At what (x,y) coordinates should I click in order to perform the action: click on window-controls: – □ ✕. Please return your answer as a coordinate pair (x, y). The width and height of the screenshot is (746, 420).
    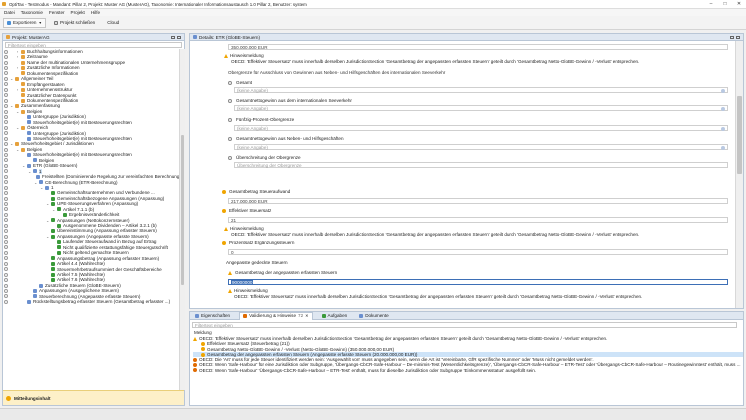
    Looking at the image, I should click on (725, 4).